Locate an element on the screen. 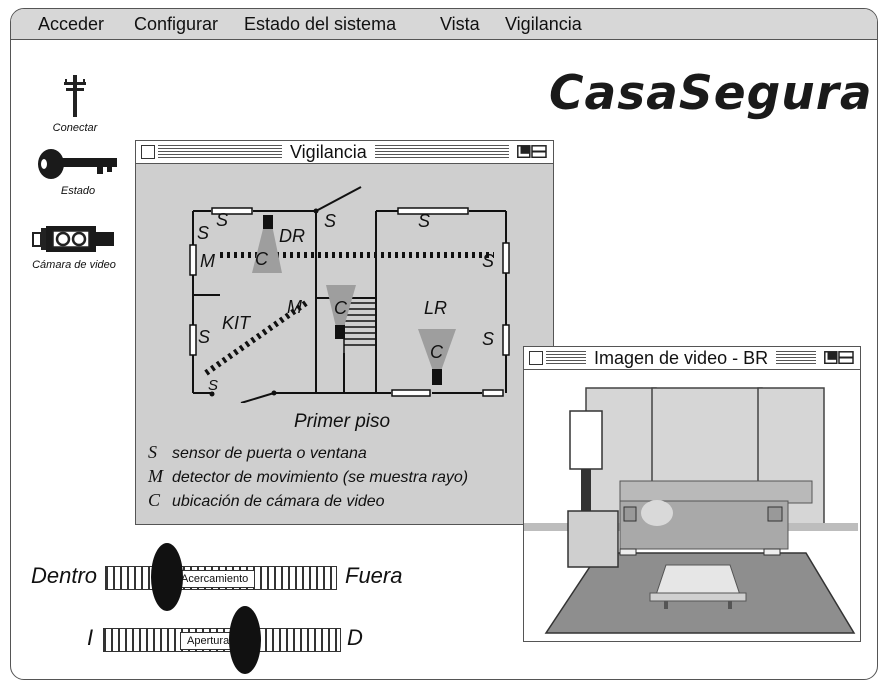 This screenshot has width=881, height=680. connect-label: Conectar is located at coordinates (75, 128).